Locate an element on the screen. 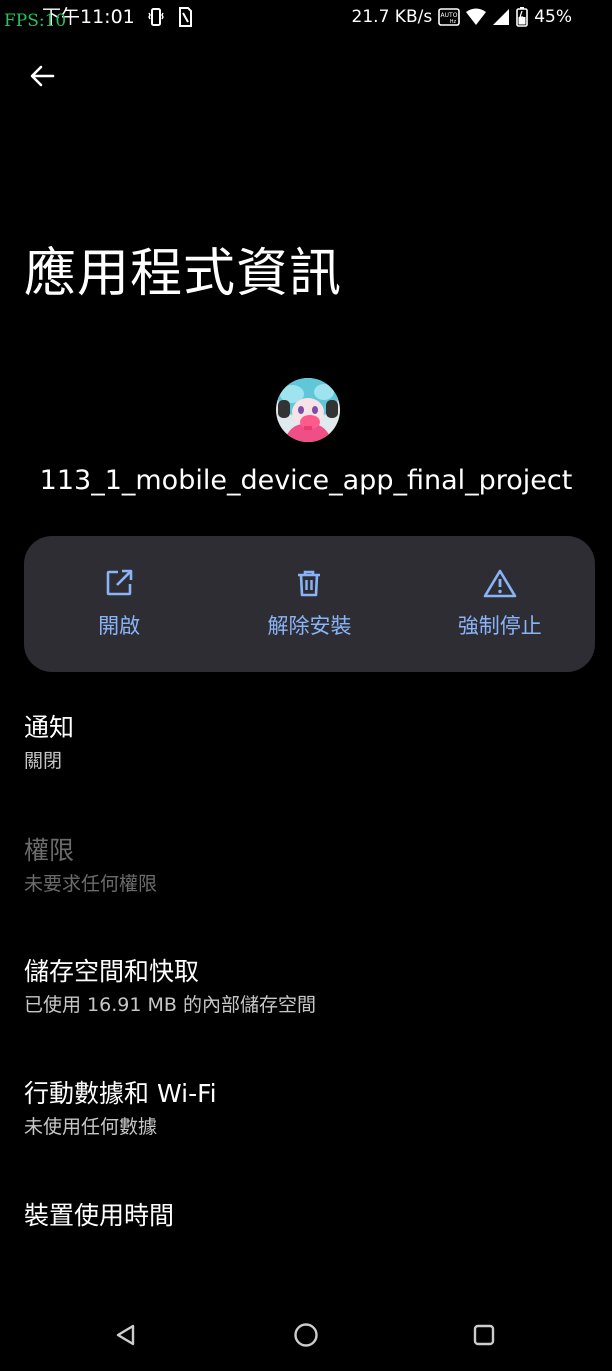  svg-text: Hz is located at coordinates (453, 22).